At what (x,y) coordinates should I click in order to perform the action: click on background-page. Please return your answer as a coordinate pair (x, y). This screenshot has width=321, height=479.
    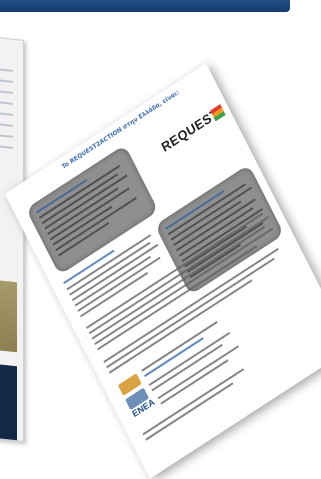
    Looking at the image, I should click on (12, 239).